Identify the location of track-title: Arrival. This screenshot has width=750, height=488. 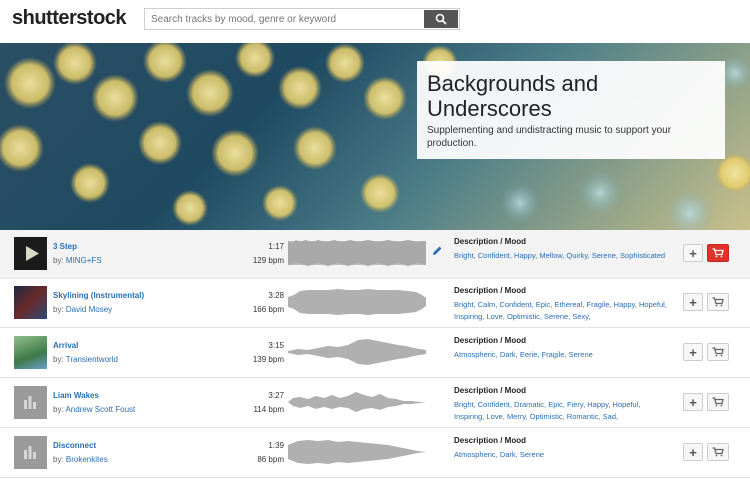
(65, 345).